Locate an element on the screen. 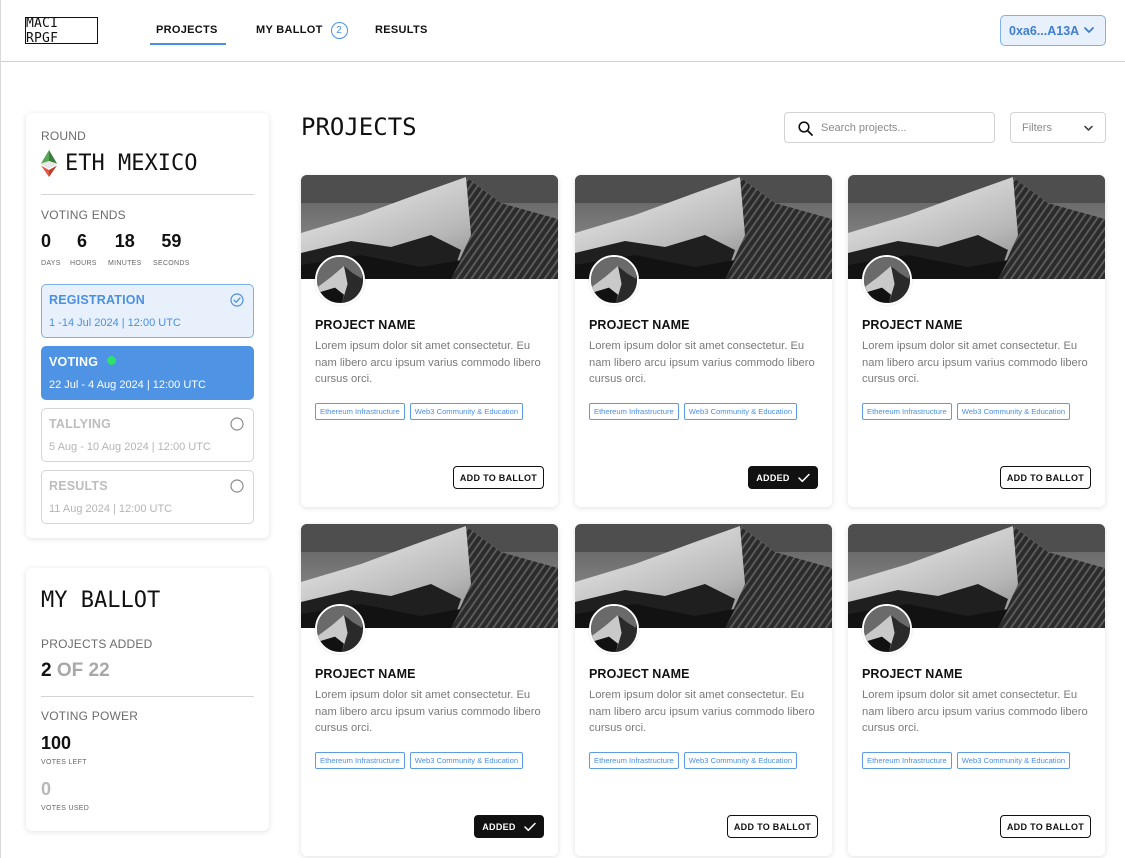  voting-power-label: VOTING POWER is located at coordinates (90, 716).